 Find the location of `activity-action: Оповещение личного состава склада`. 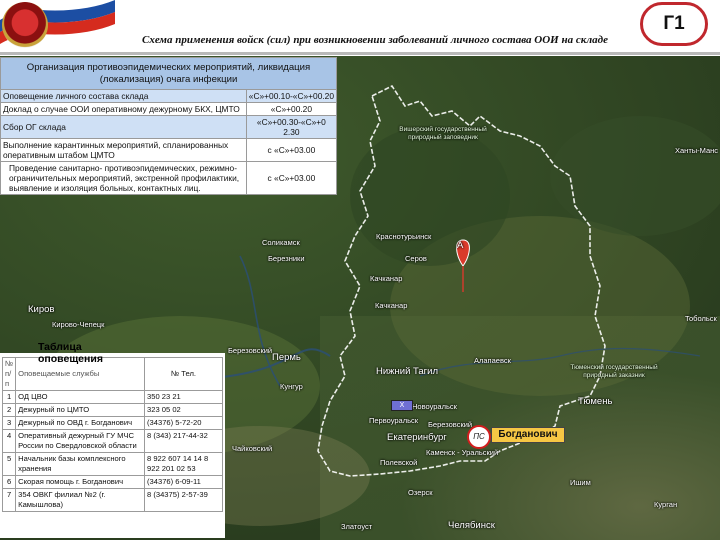

activity-action: Оповещение личного состава склада is located at coordinates (123, 96).